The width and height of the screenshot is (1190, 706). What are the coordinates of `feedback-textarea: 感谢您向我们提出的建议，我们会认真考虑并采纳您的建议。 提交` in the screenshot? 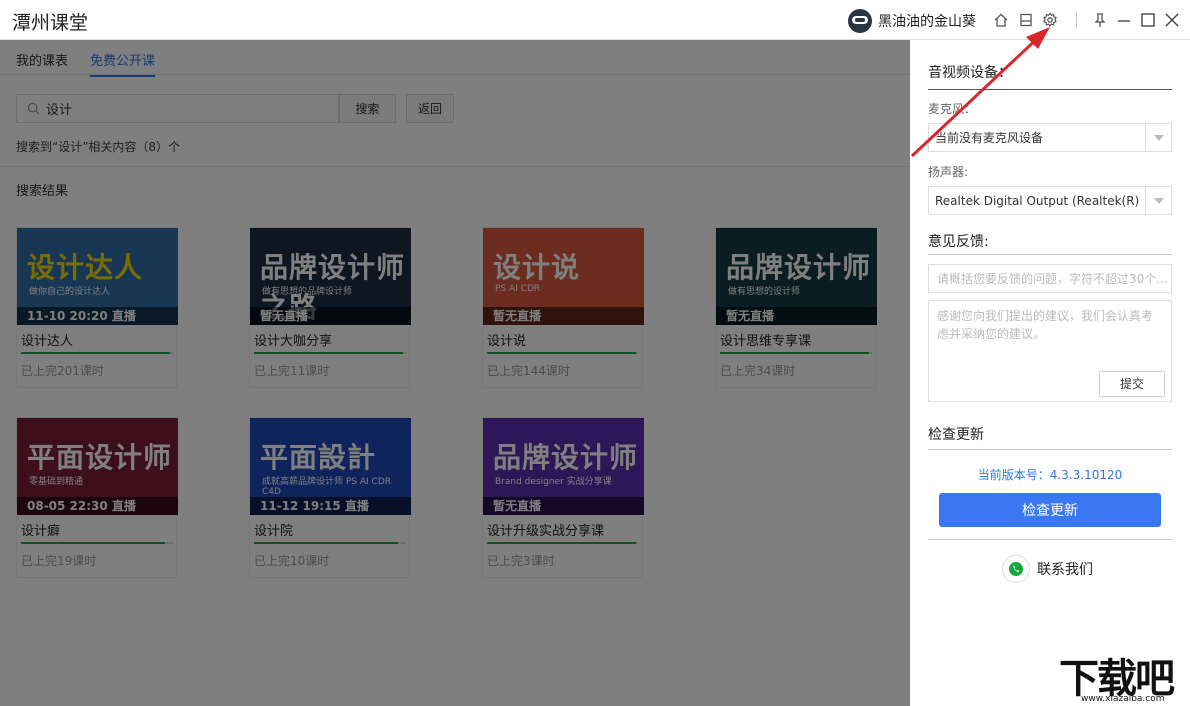 It's located at (1050, 351).